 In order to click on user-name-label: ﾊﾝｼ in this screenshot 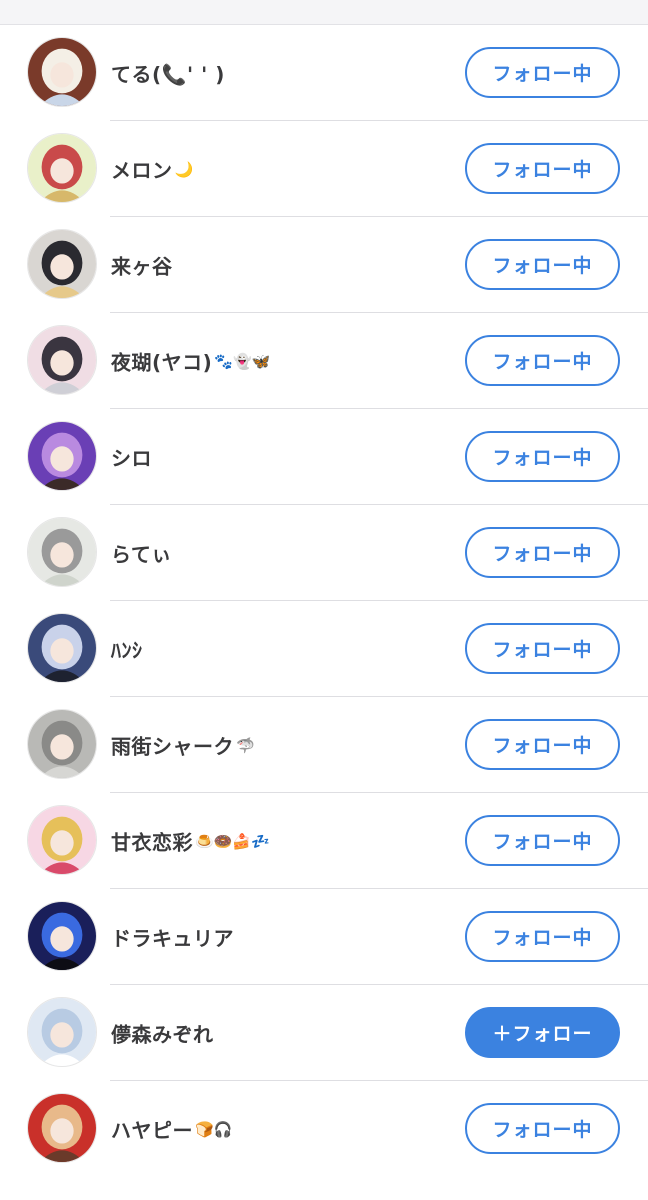, I will do `click(127, 650)`.